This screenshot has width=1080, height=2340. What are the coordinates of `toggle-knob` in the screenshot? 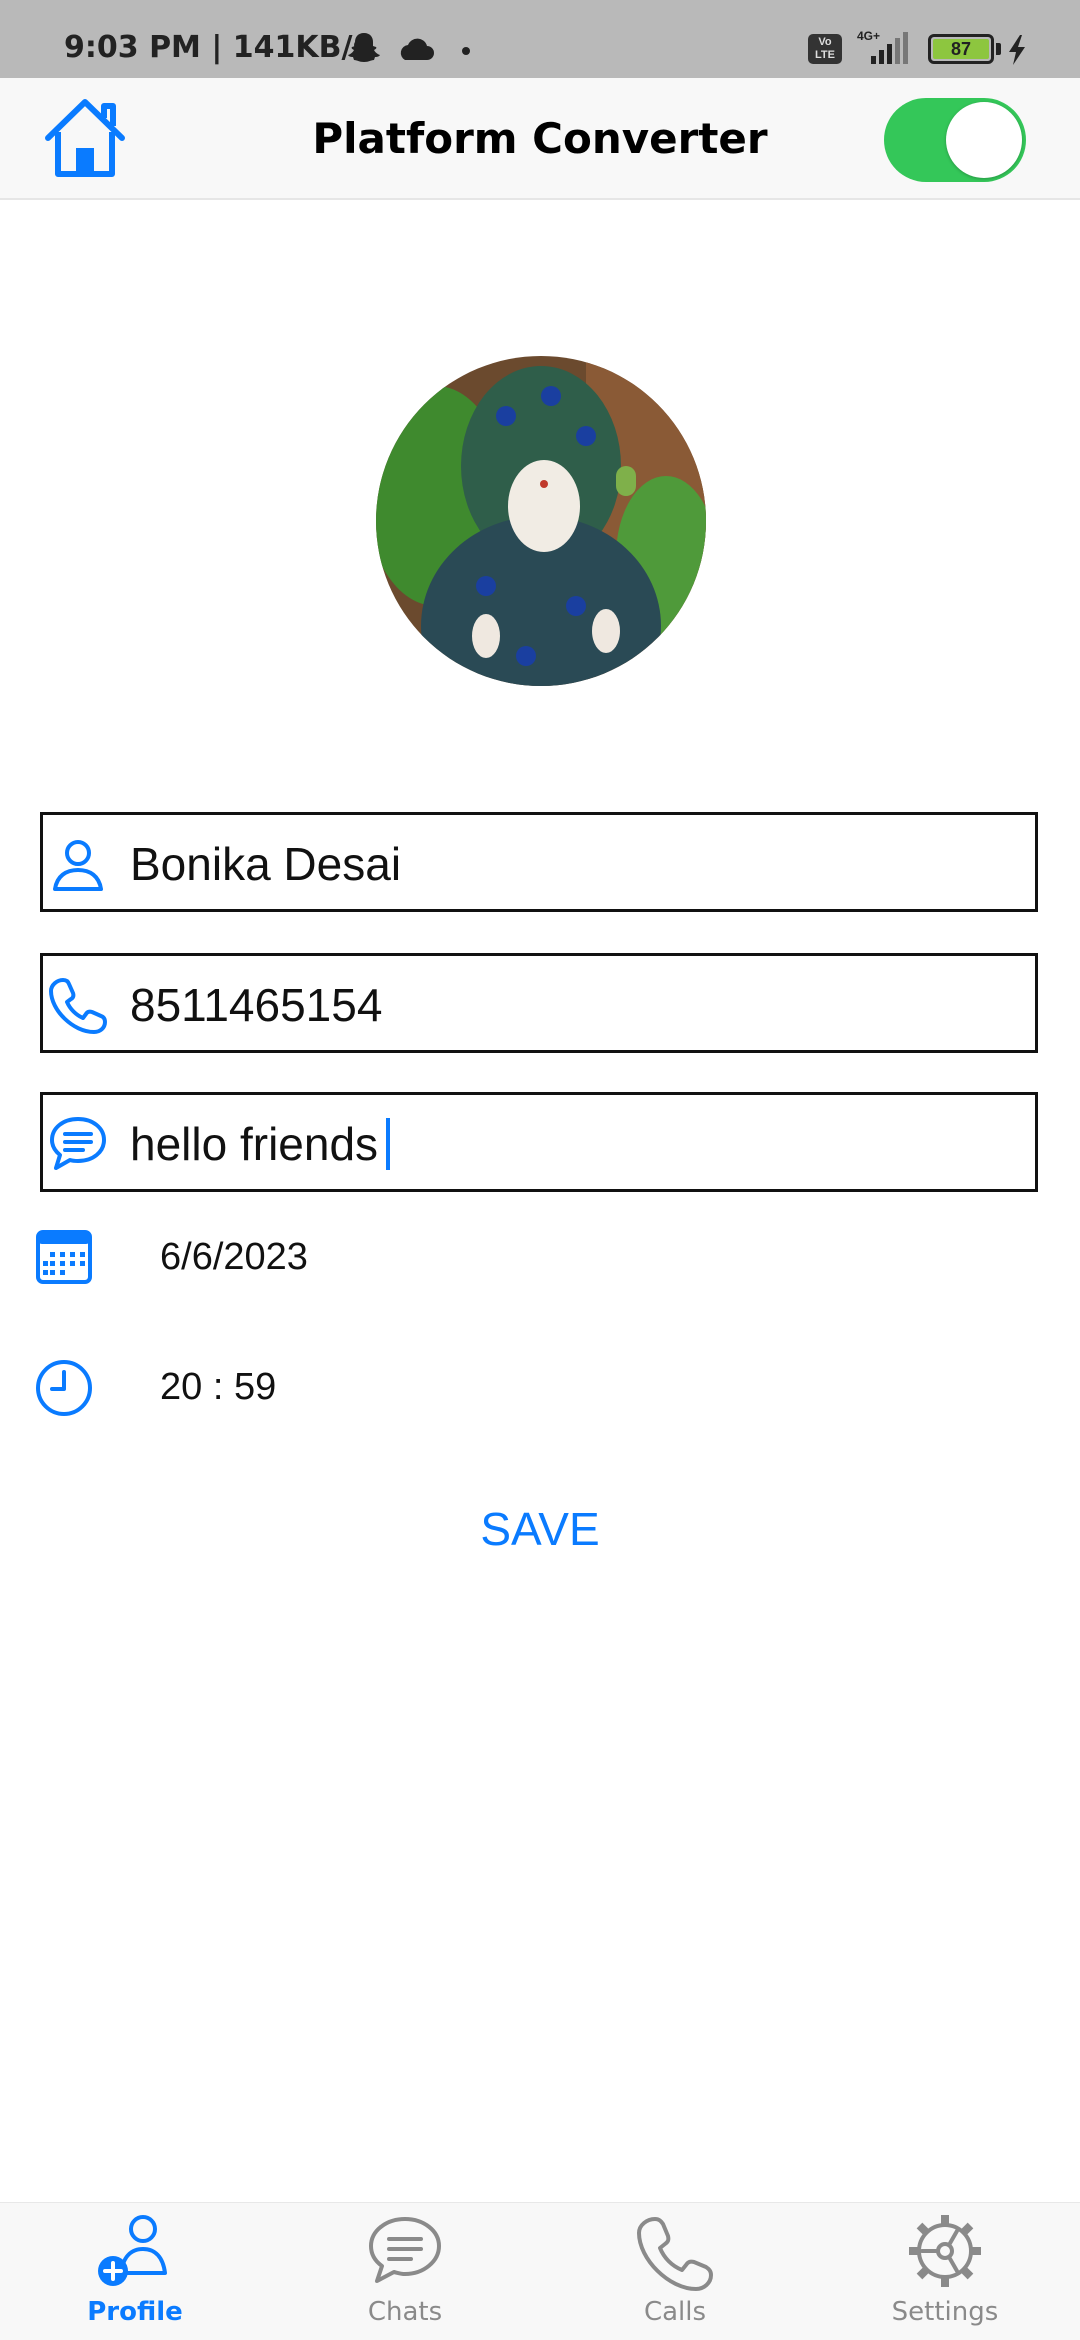 It's located at (984, 140).